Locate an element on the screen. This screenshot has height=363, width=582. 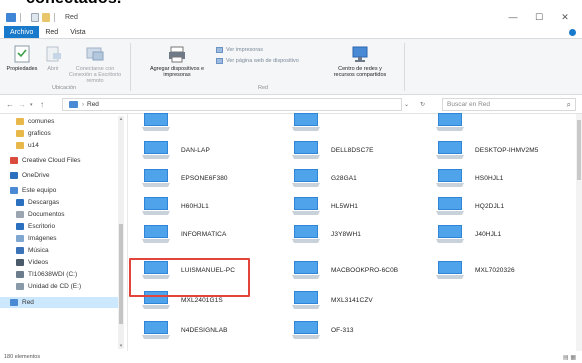
properties-icon is located at coordinates (35, 17).